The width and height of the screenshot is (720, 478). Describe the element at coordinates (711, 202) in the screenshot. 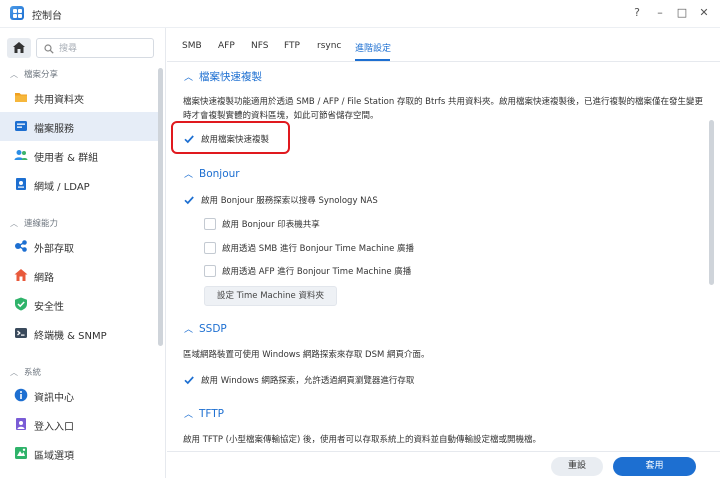

I see `content-scrollbar` at that location.